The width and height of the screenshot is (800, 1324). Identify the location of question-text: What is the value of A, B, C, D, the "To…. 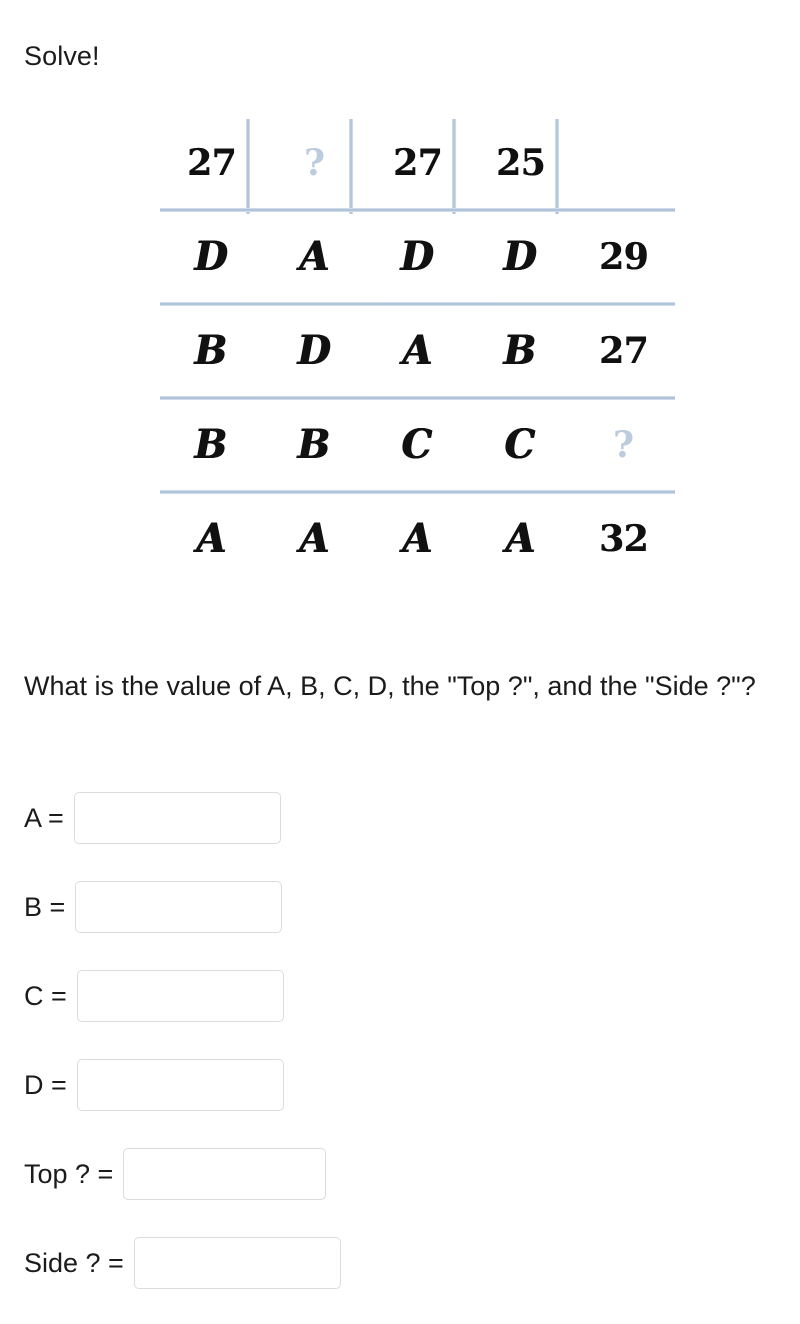
(390, 686).